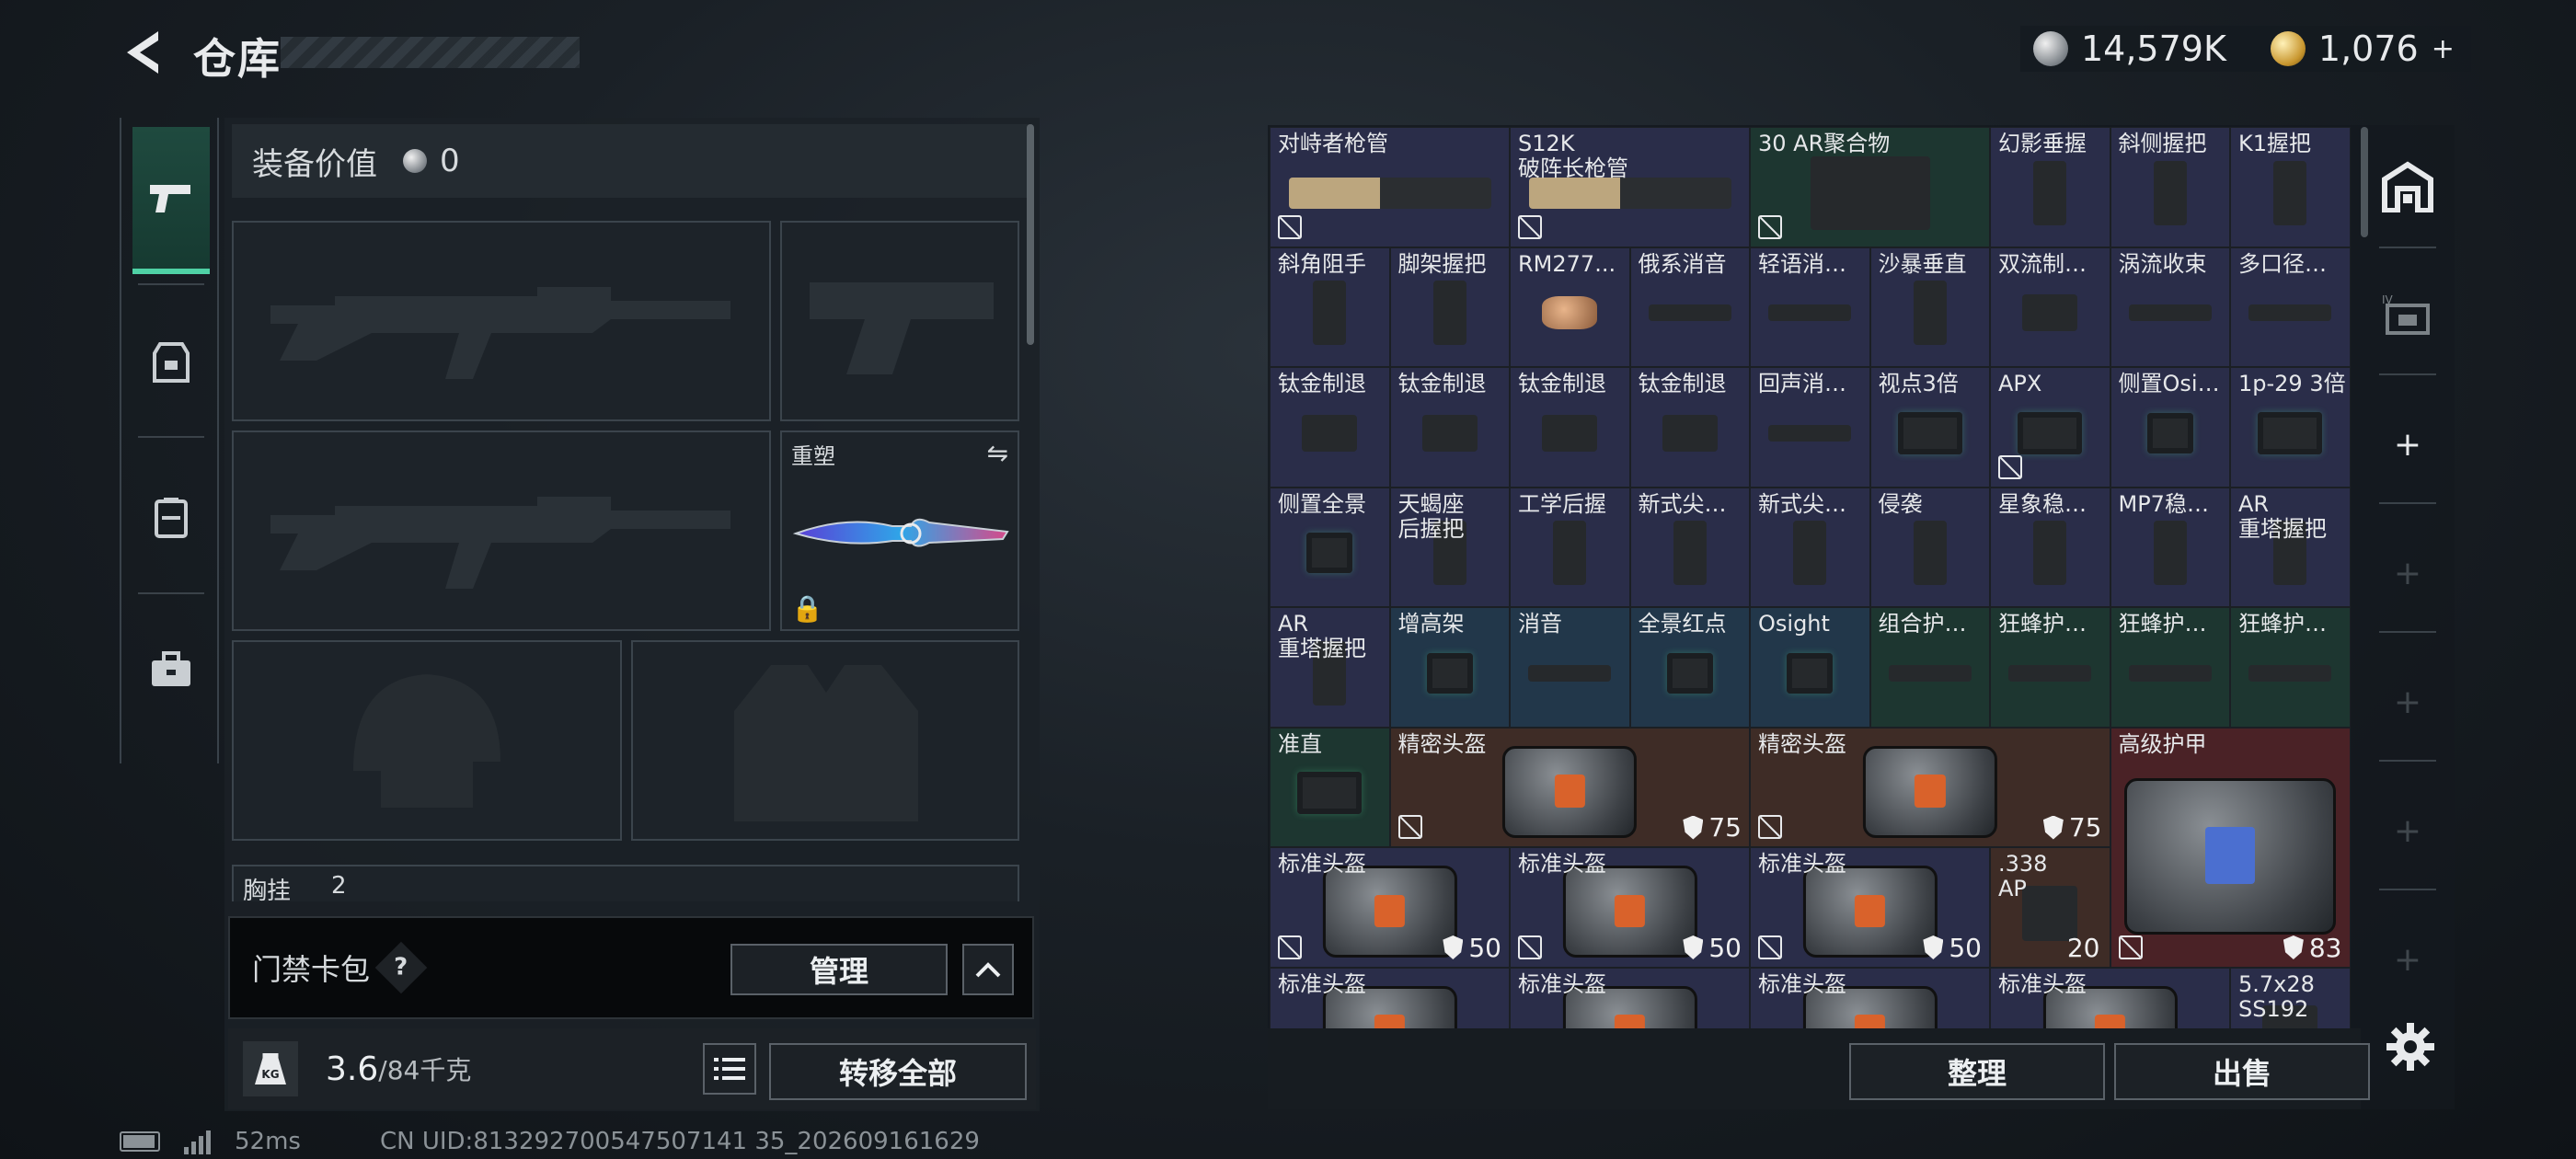  Describe the element at coordinates (267, 891) in the screenshot. I see `chest-rig-label: 胸挂` at that location.